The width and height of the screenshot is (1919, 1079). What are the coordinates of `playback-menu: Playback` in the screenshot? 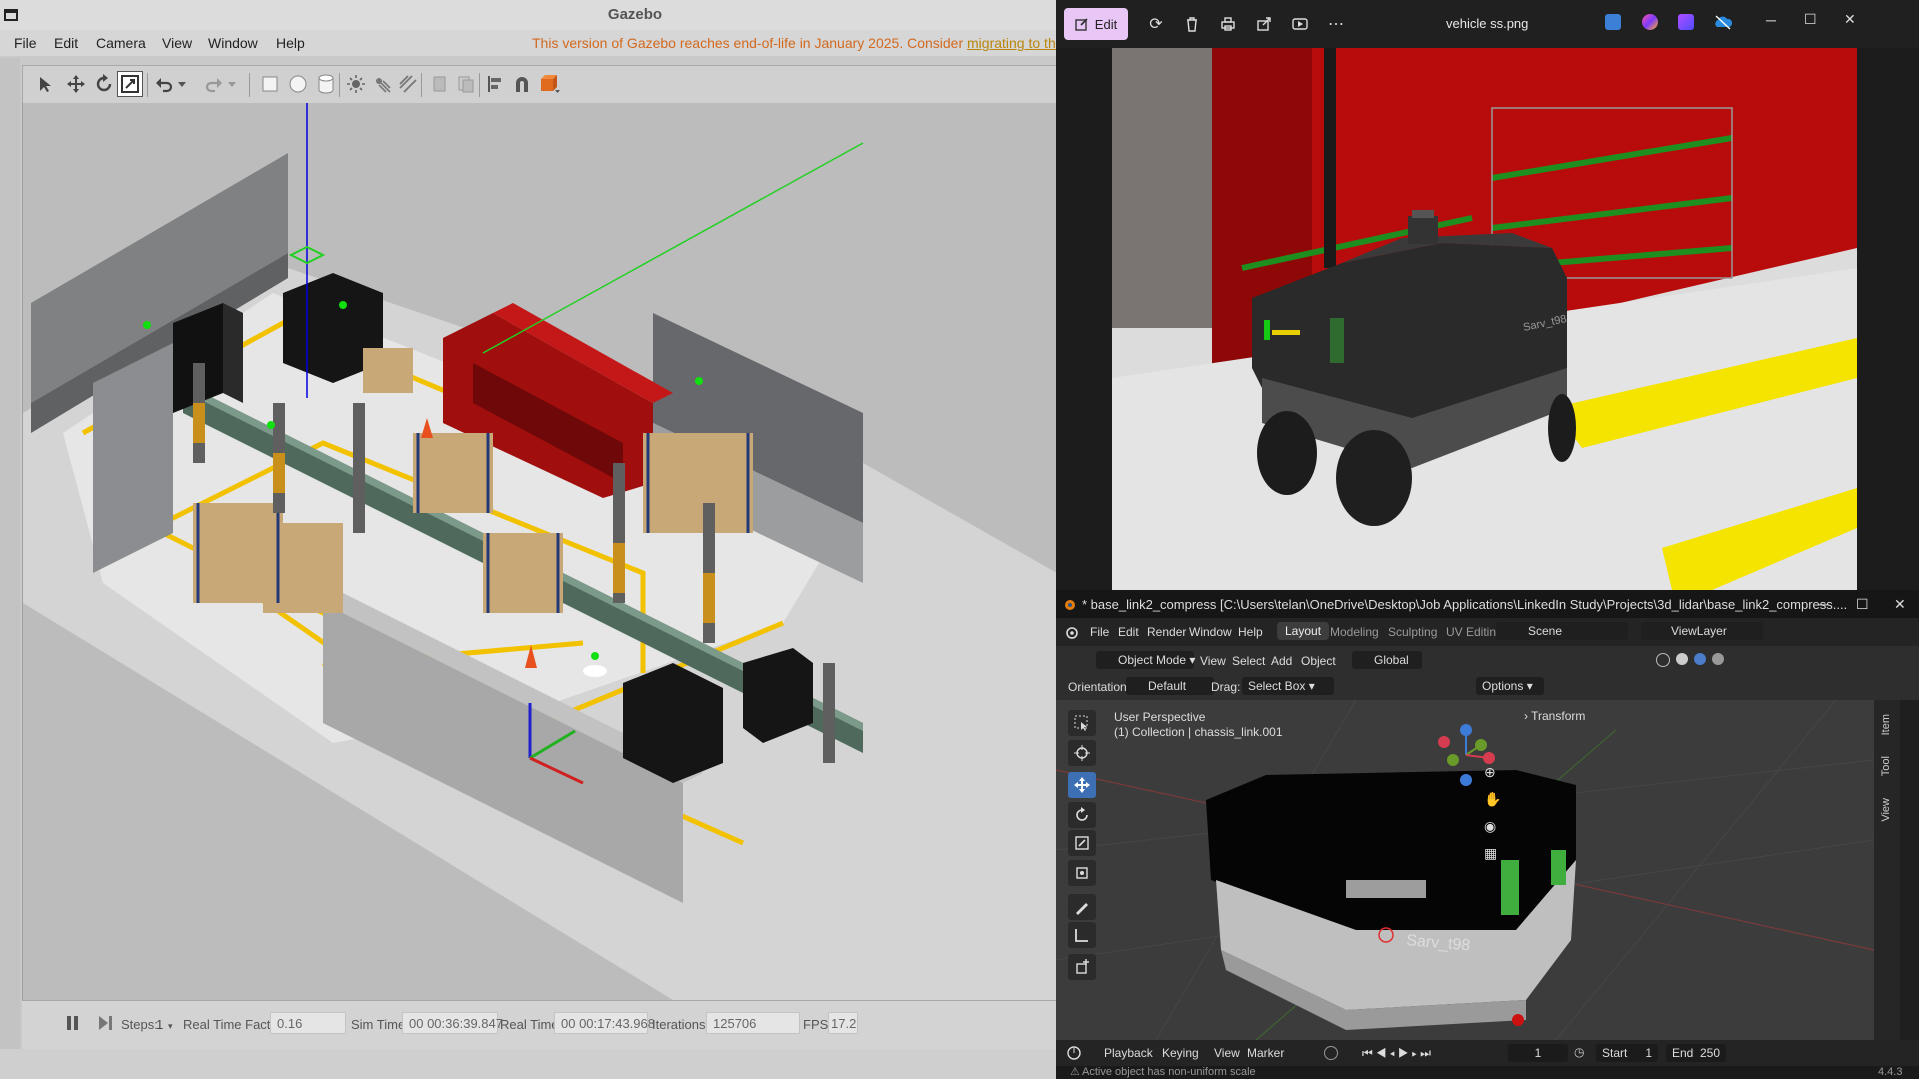 It's located at (1128, 1053).